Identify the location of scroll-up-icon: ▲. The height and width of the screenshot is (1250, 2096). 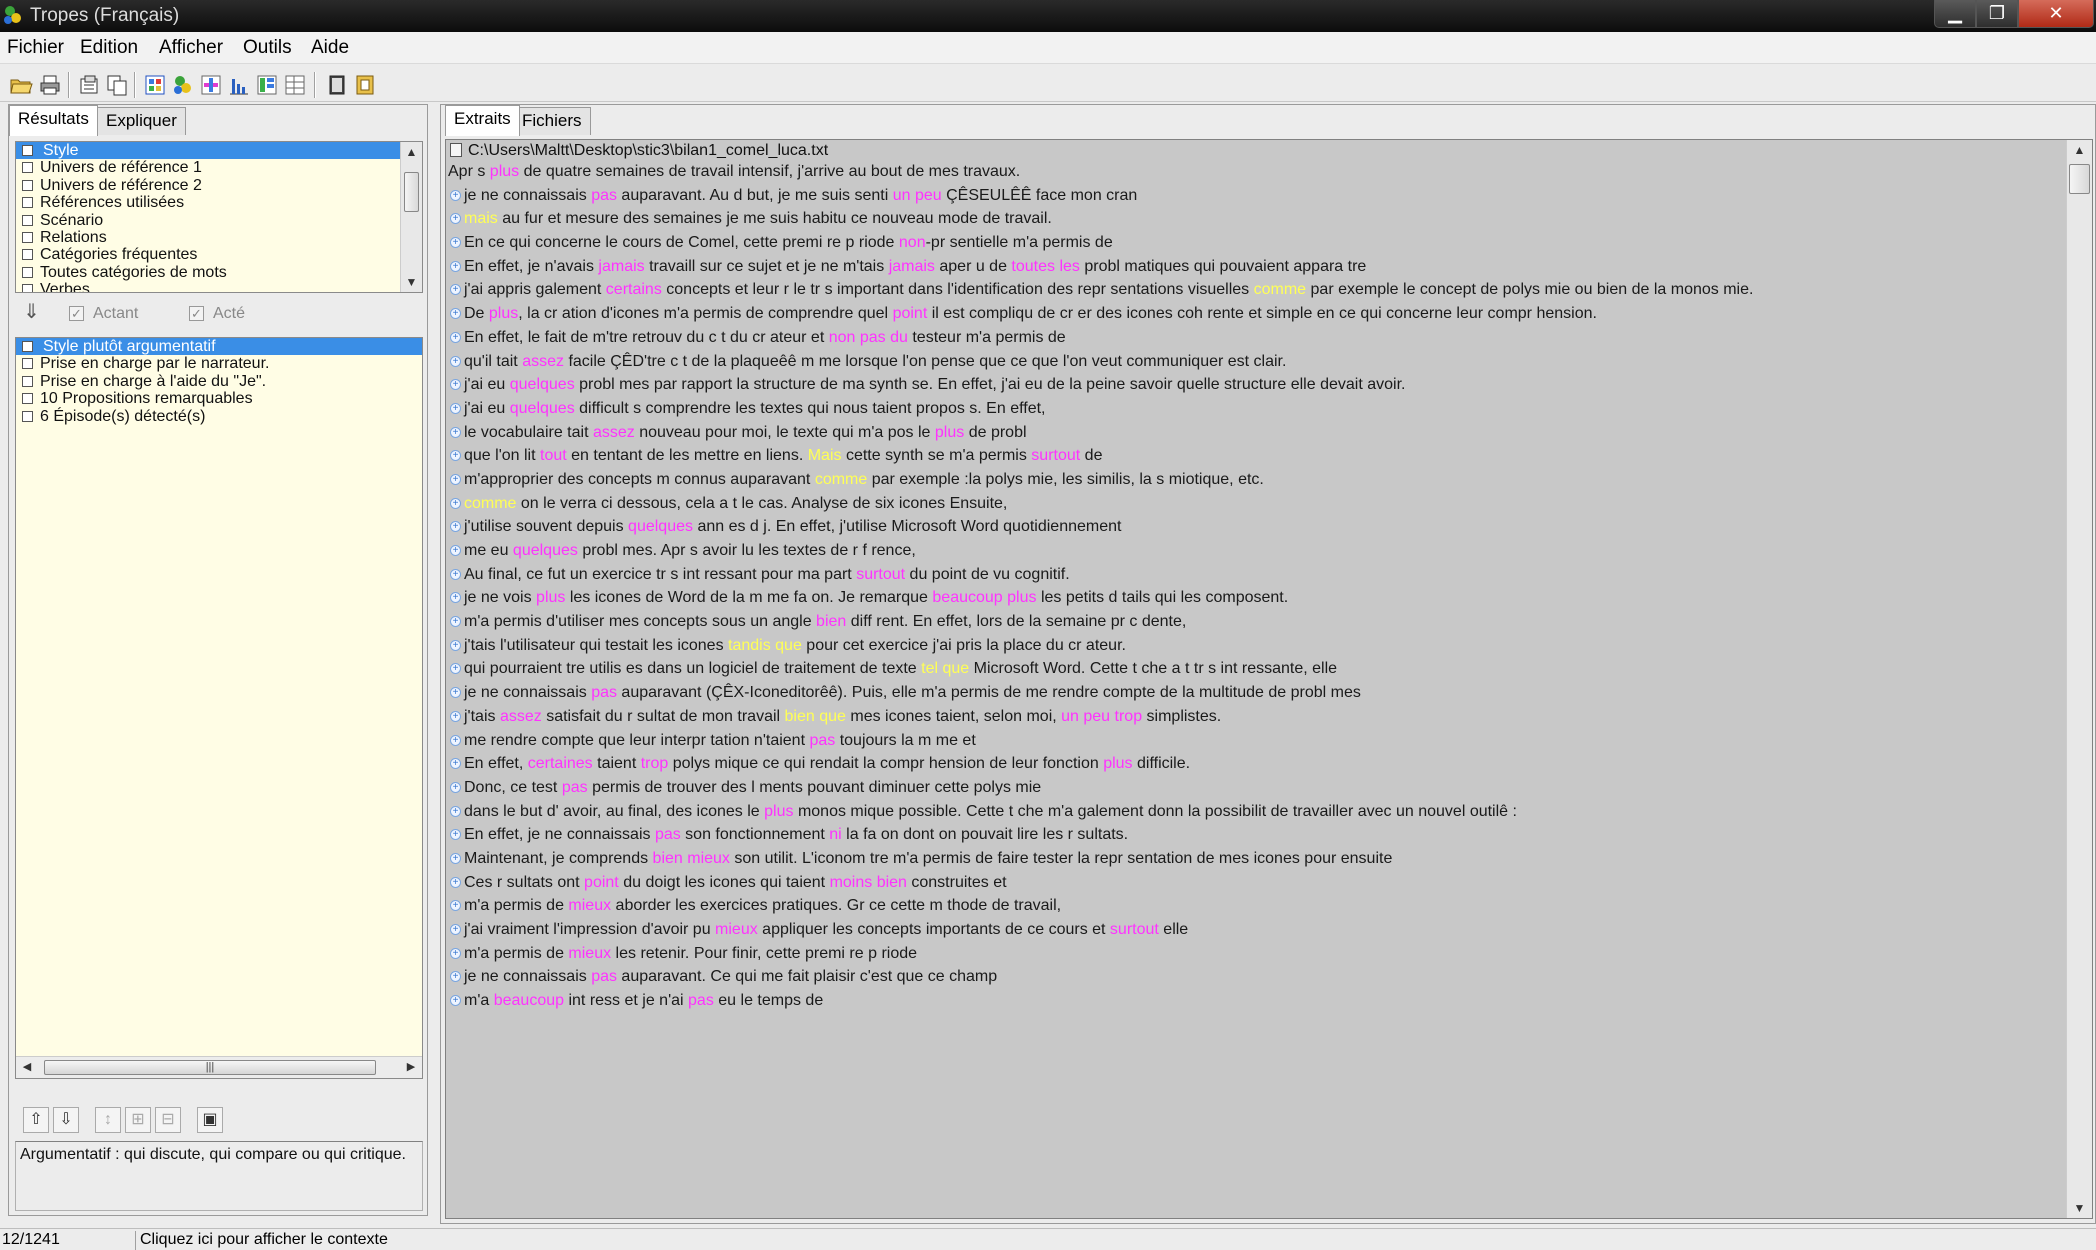
(411, 152).